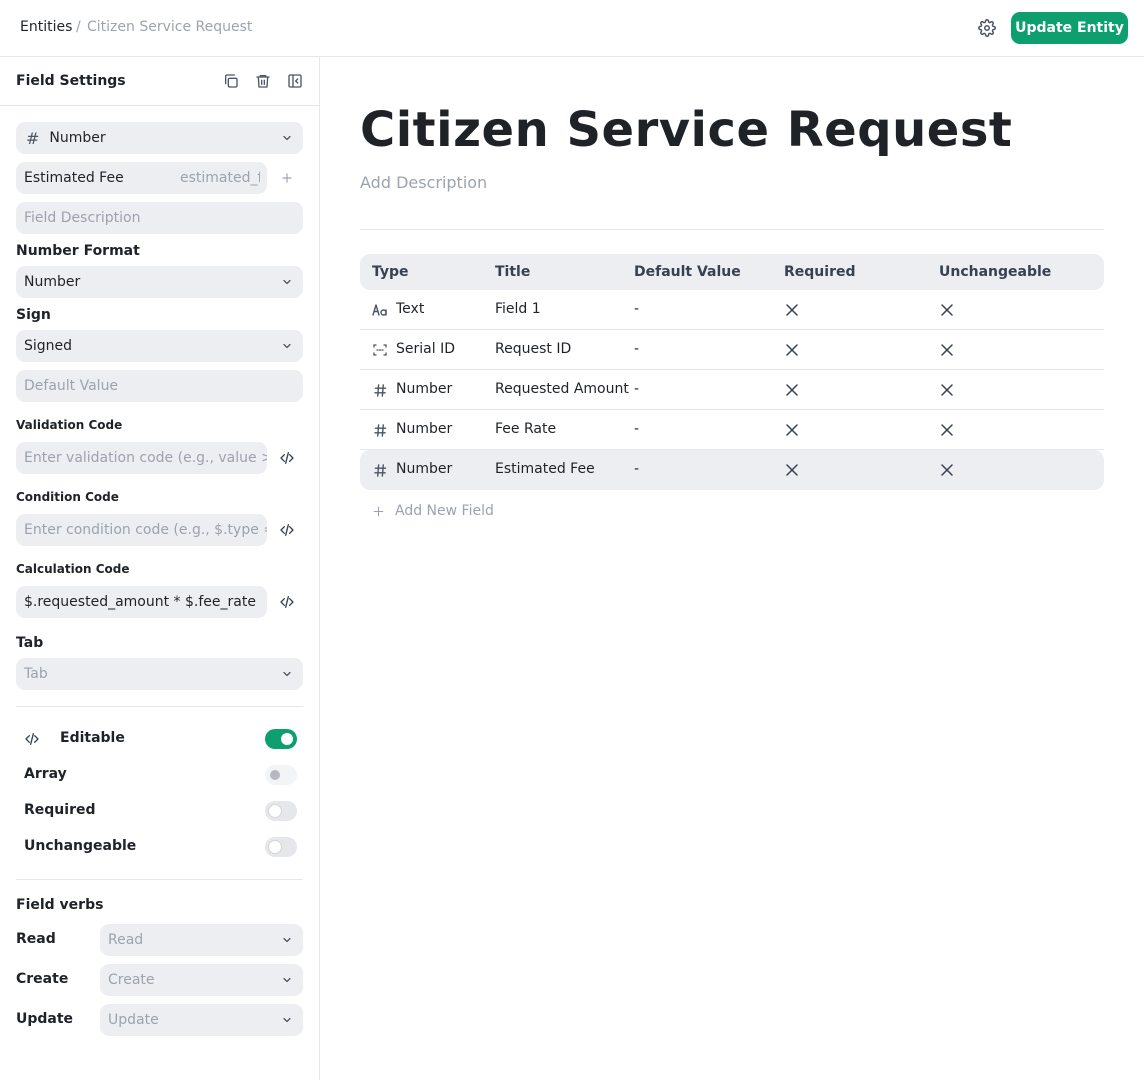  What do you see at coordinates (526, 429) in the screenshot?
I see `row-title: Fee Rate` at bounding box center [526, 429].